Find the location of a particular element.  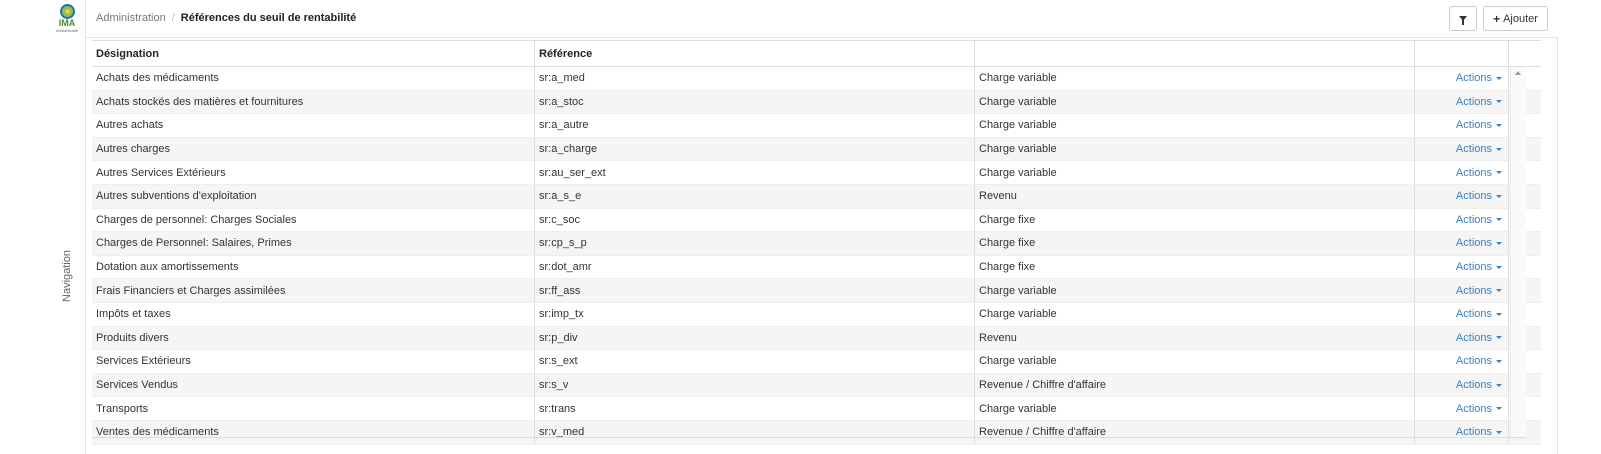

grid-header: Désignation Référence is located at coordinates (816, 53).